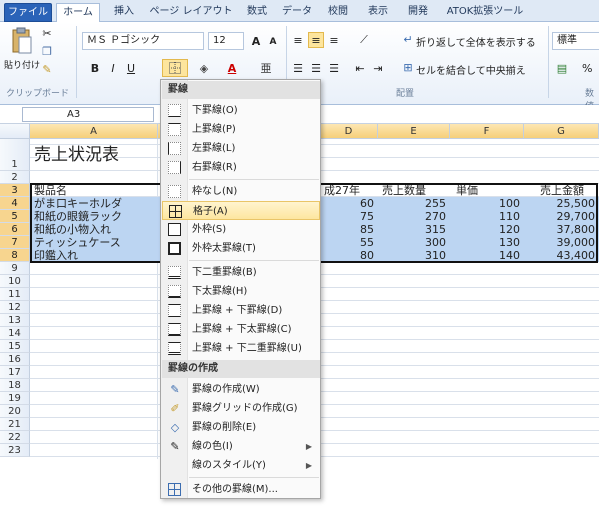 This screenshot has height=510, width=599. I want to click on wrap-text-label: 折り返して全体を表示する, so click(476, 41).